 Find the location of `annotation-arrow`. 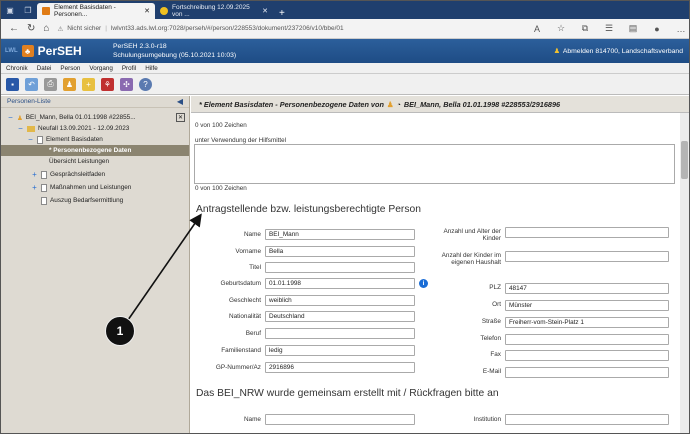

annotation-arrow is located at coordinates (164, 267).